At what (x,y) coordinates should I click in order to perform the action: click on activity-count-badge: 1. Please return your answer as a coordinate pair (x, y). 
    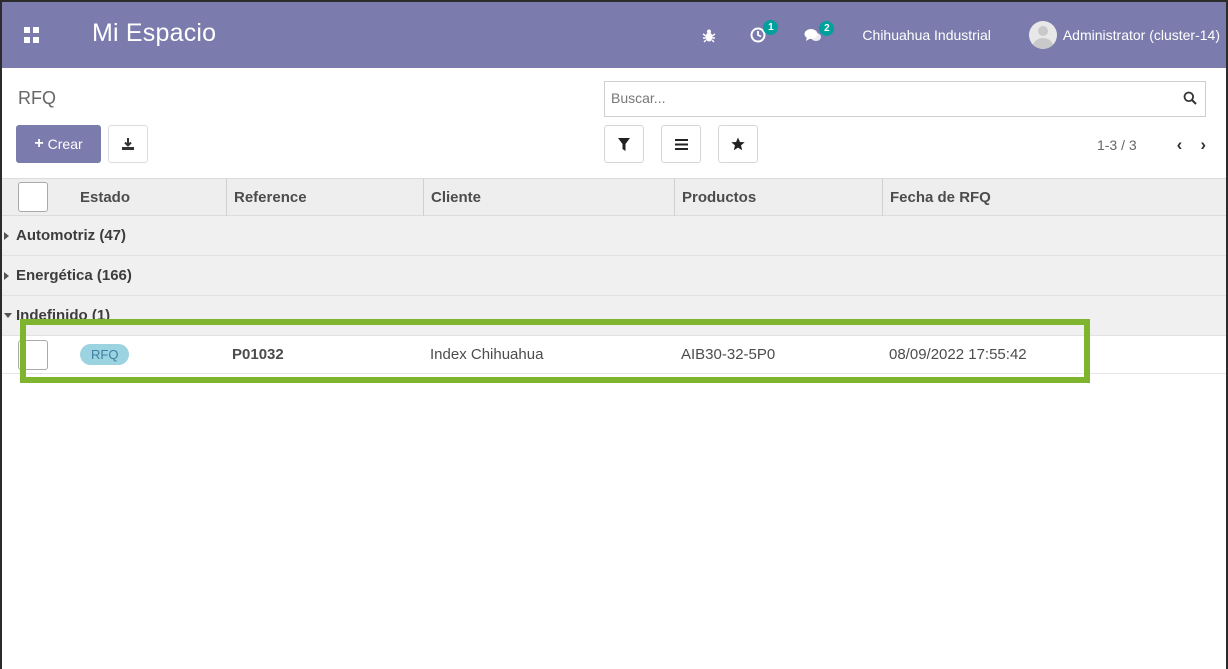
    Looking at the image, I should click on (771, 27).